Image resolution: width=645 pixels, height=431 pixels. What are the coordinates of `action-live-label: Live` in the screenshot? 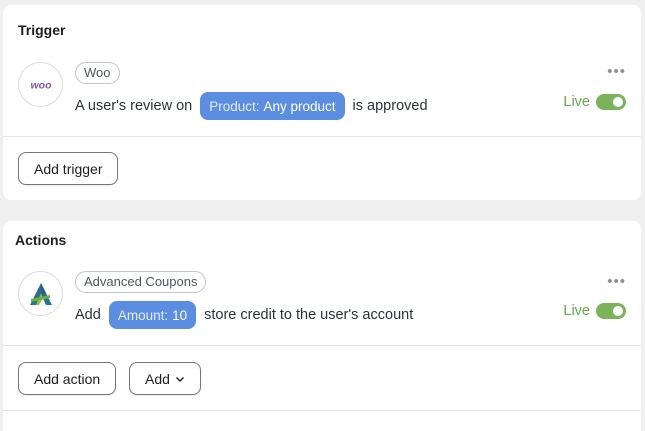 It's located at (576, 311).